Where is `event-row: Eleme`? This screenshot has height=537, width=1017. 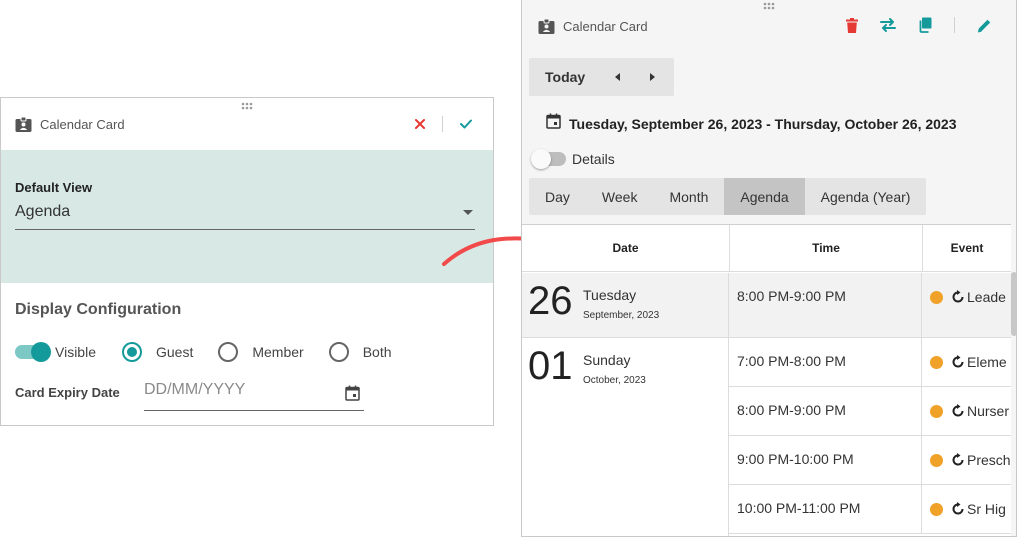
event-row: Eleme is located at coordinates (966, 362).